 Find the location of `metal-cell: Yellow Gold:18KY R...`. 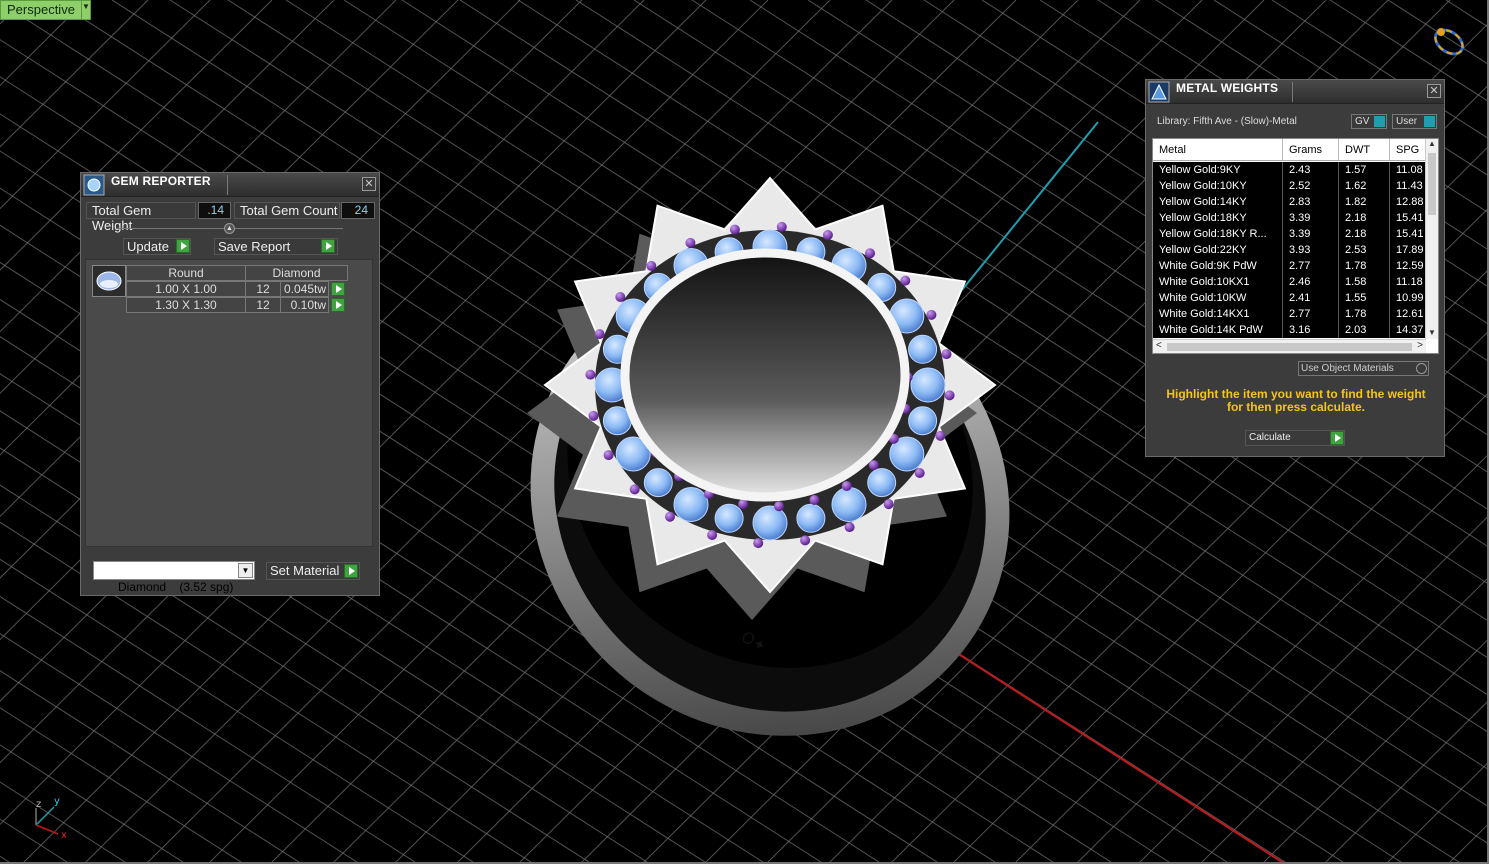

metal-cell: Yellow Gold:18KY R... is located at coordinates (1218, 234).